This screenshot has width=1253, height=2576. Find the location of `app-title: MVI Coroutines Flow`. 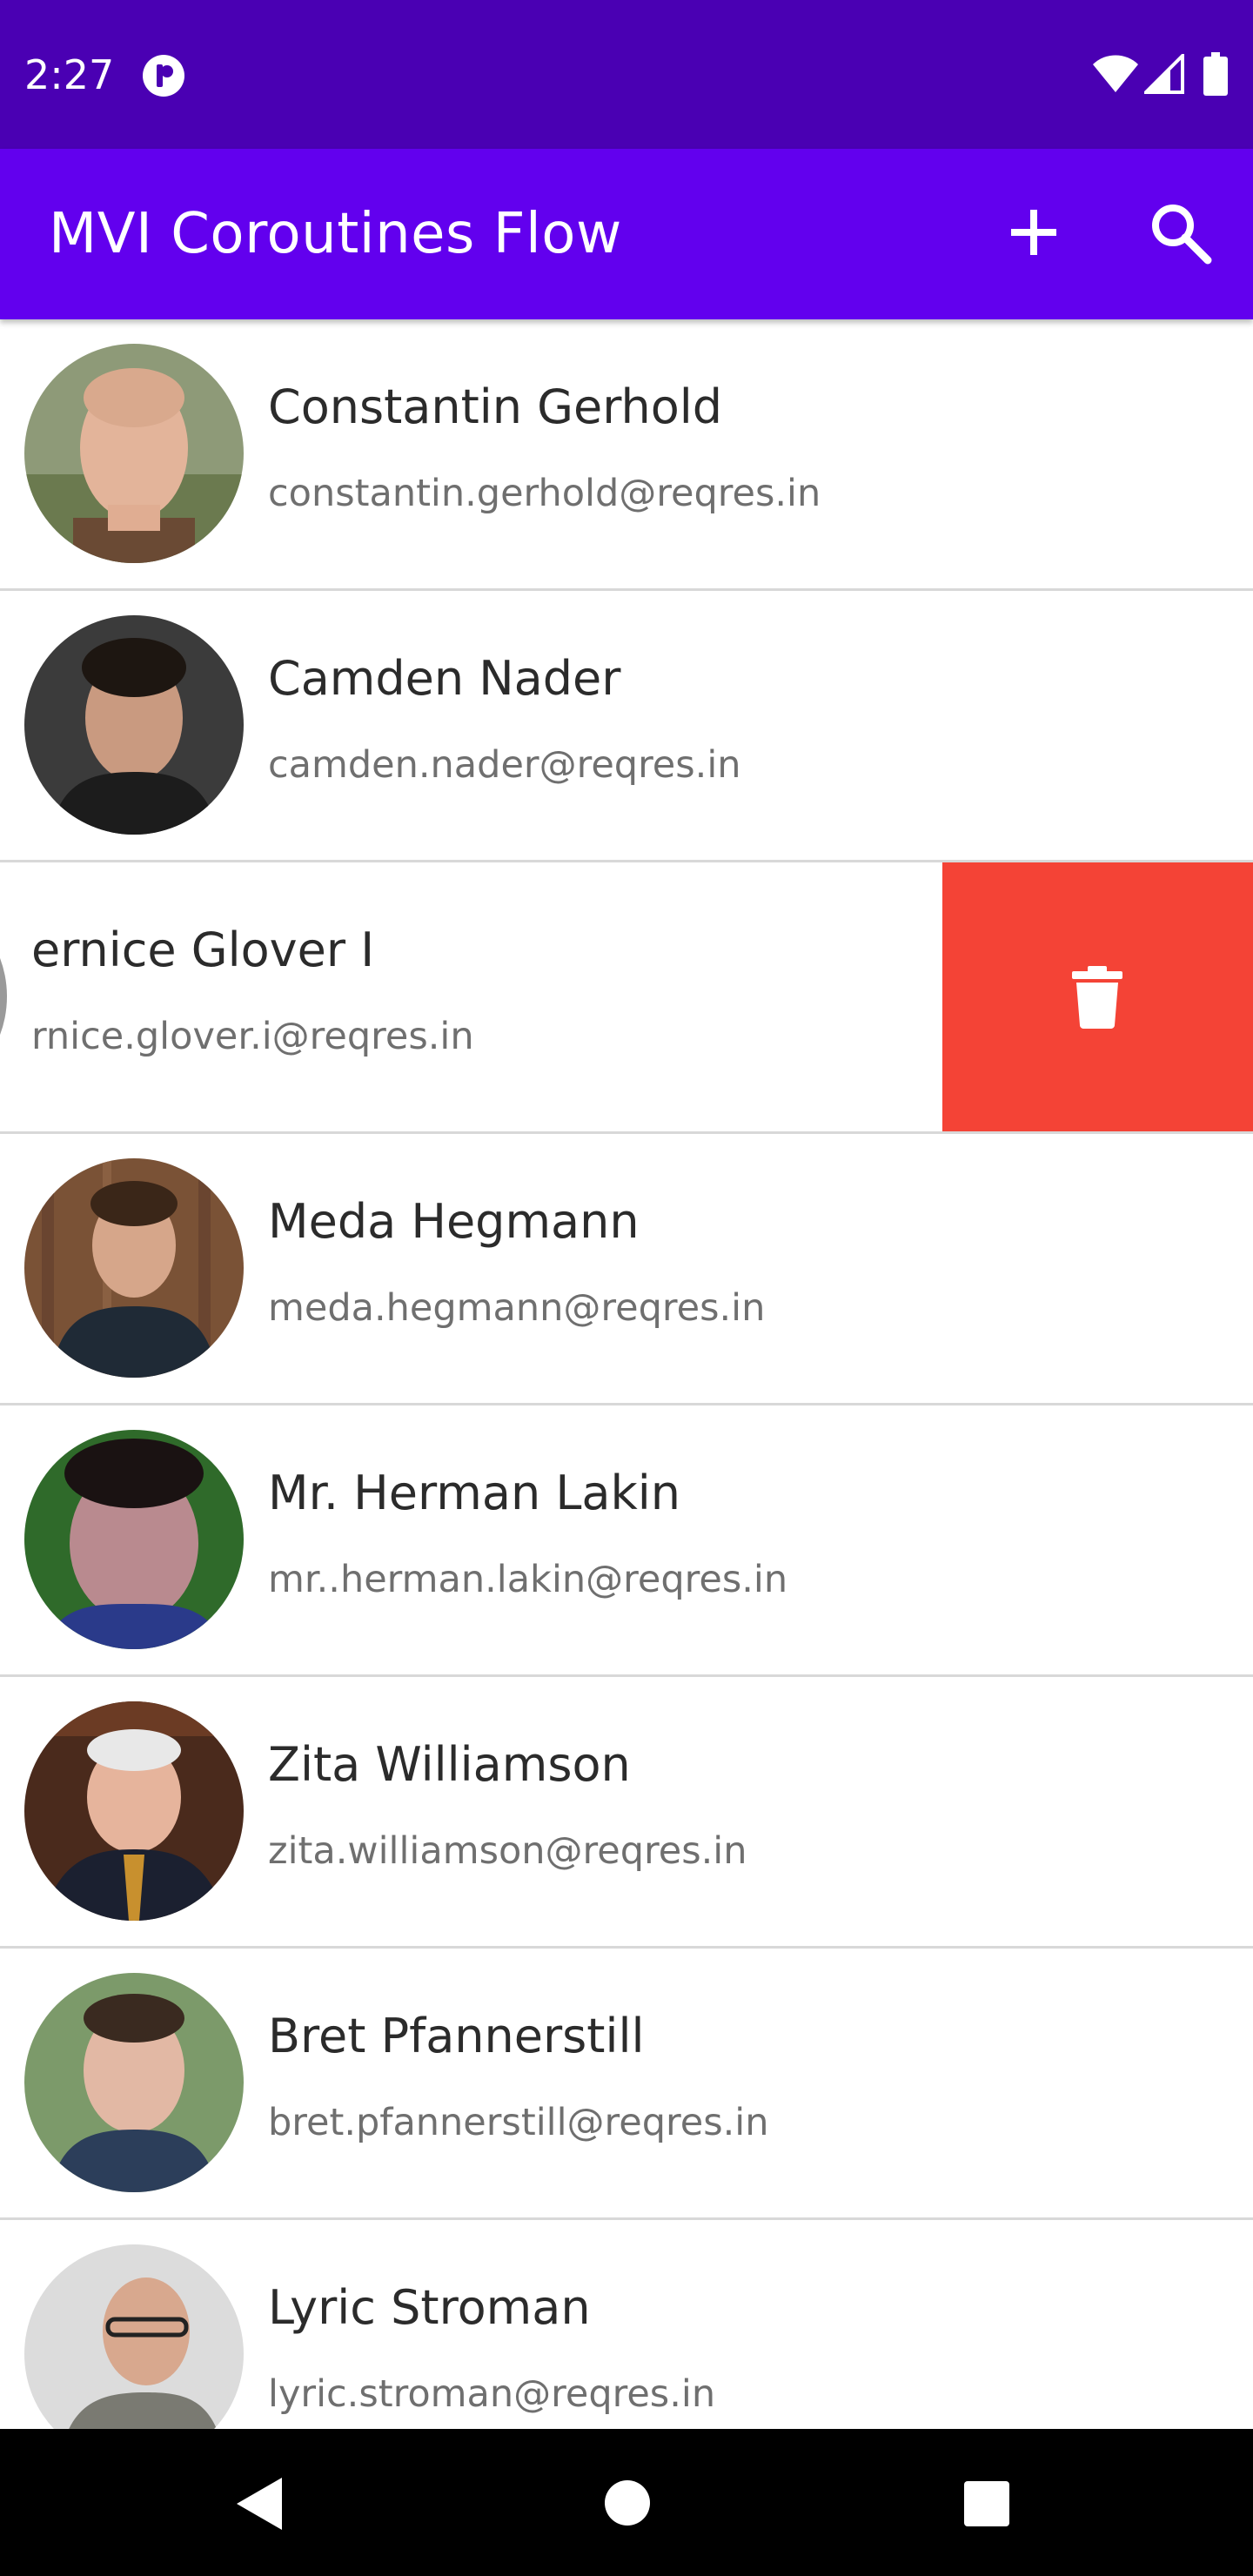

app-title: MVI Coroutines Flow is located at coordinates (335, 234).